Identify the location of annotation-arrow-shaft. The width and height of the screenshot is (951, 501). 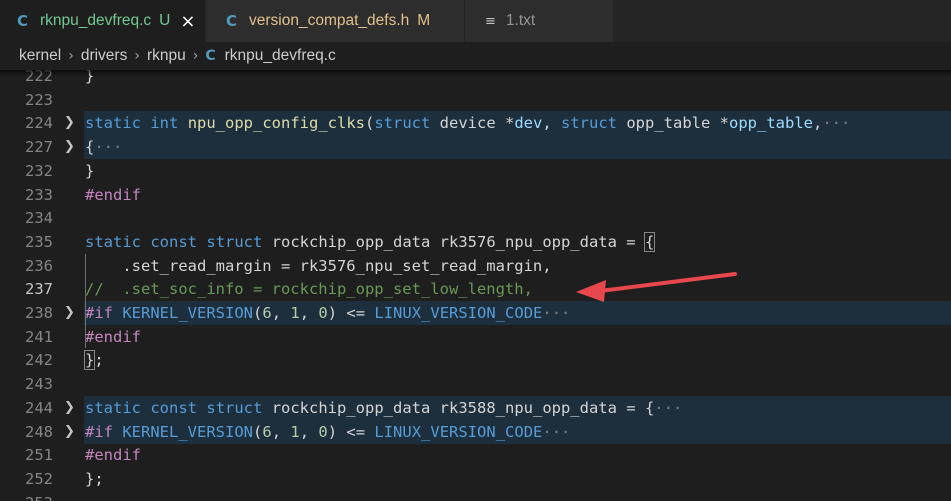
(667, 282).